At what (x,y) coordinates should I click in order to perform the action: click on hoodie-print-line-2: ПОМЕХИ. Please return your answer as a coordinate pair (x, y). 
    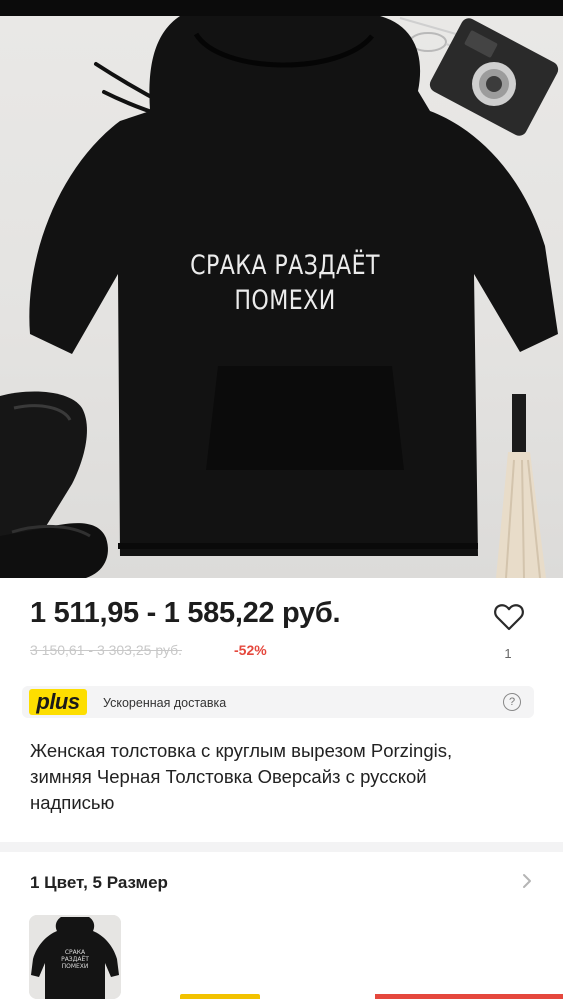
    Looking at the image, I should click on (285, 300).